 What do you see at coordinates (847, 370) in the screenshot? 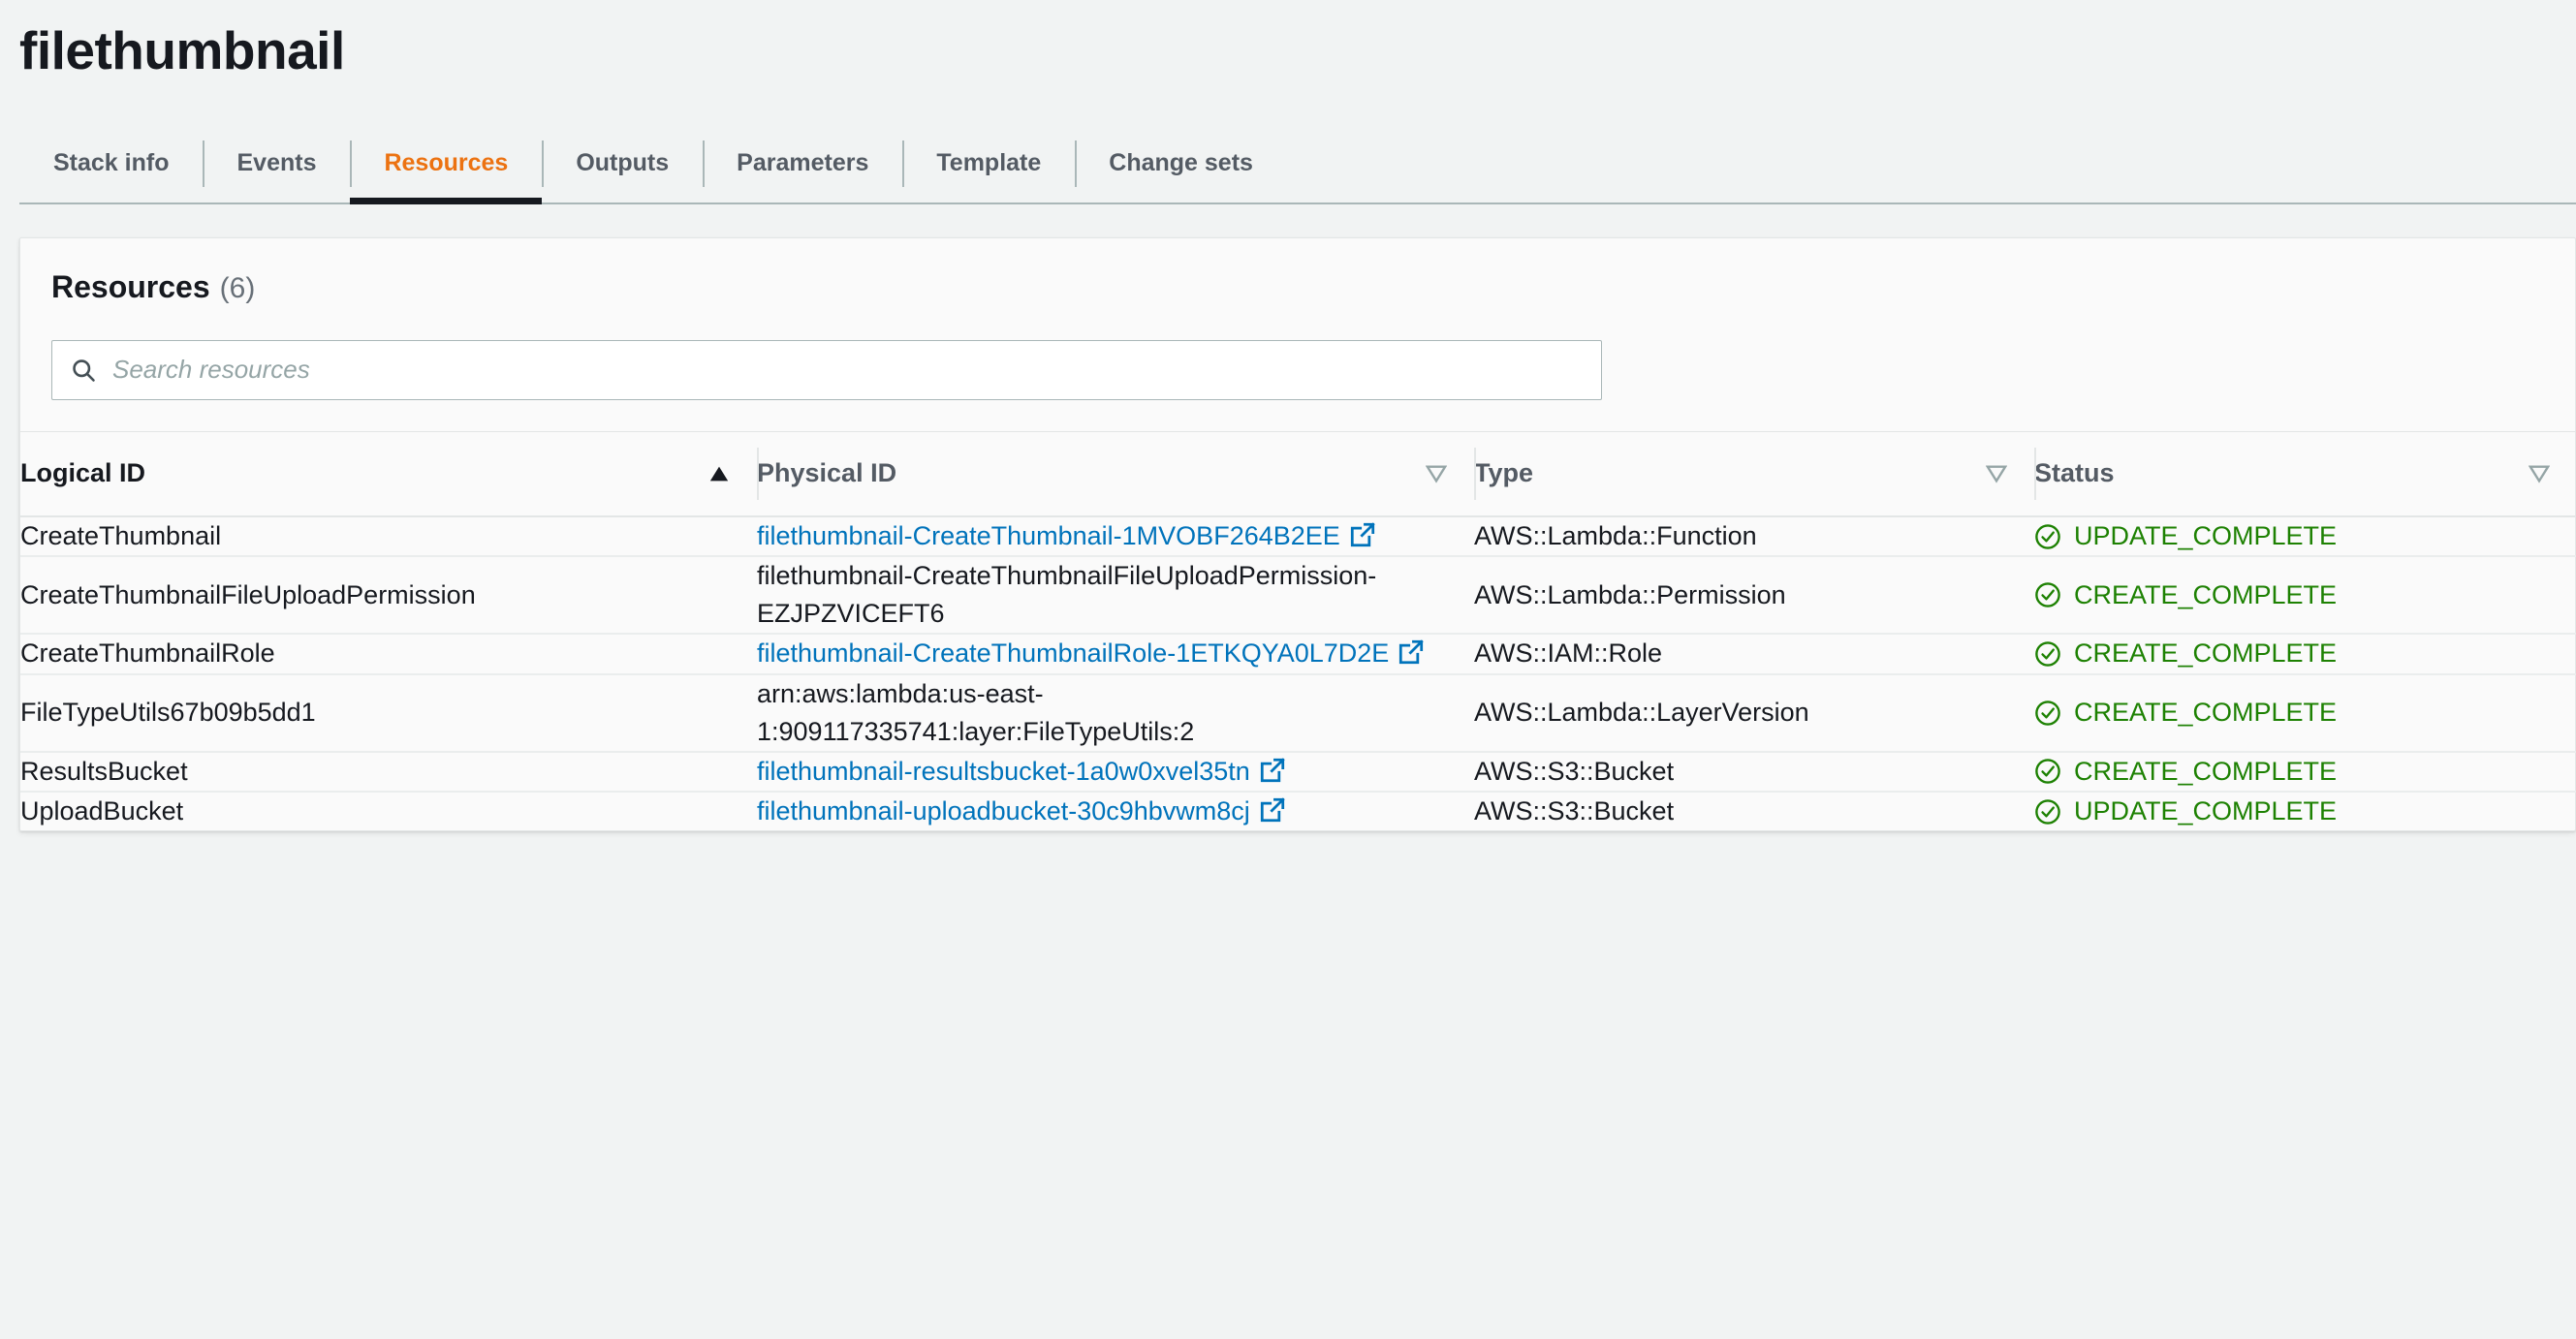
I see `search-input` at bounding box center [847, 370].